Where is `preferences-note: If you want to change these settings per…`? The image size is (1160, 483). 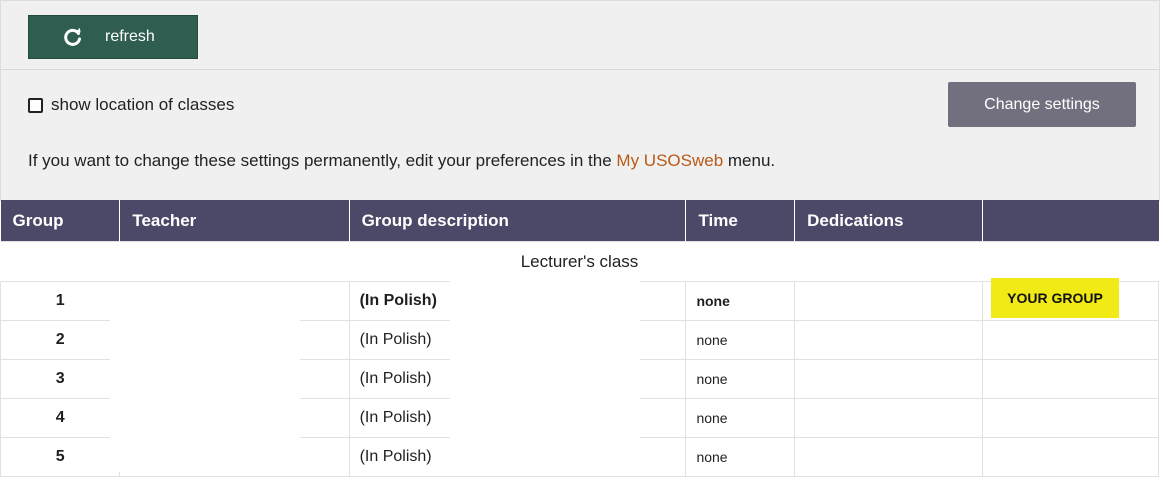
preferences-note: If you want to change these settings per… is located at coordinates (401, 161).